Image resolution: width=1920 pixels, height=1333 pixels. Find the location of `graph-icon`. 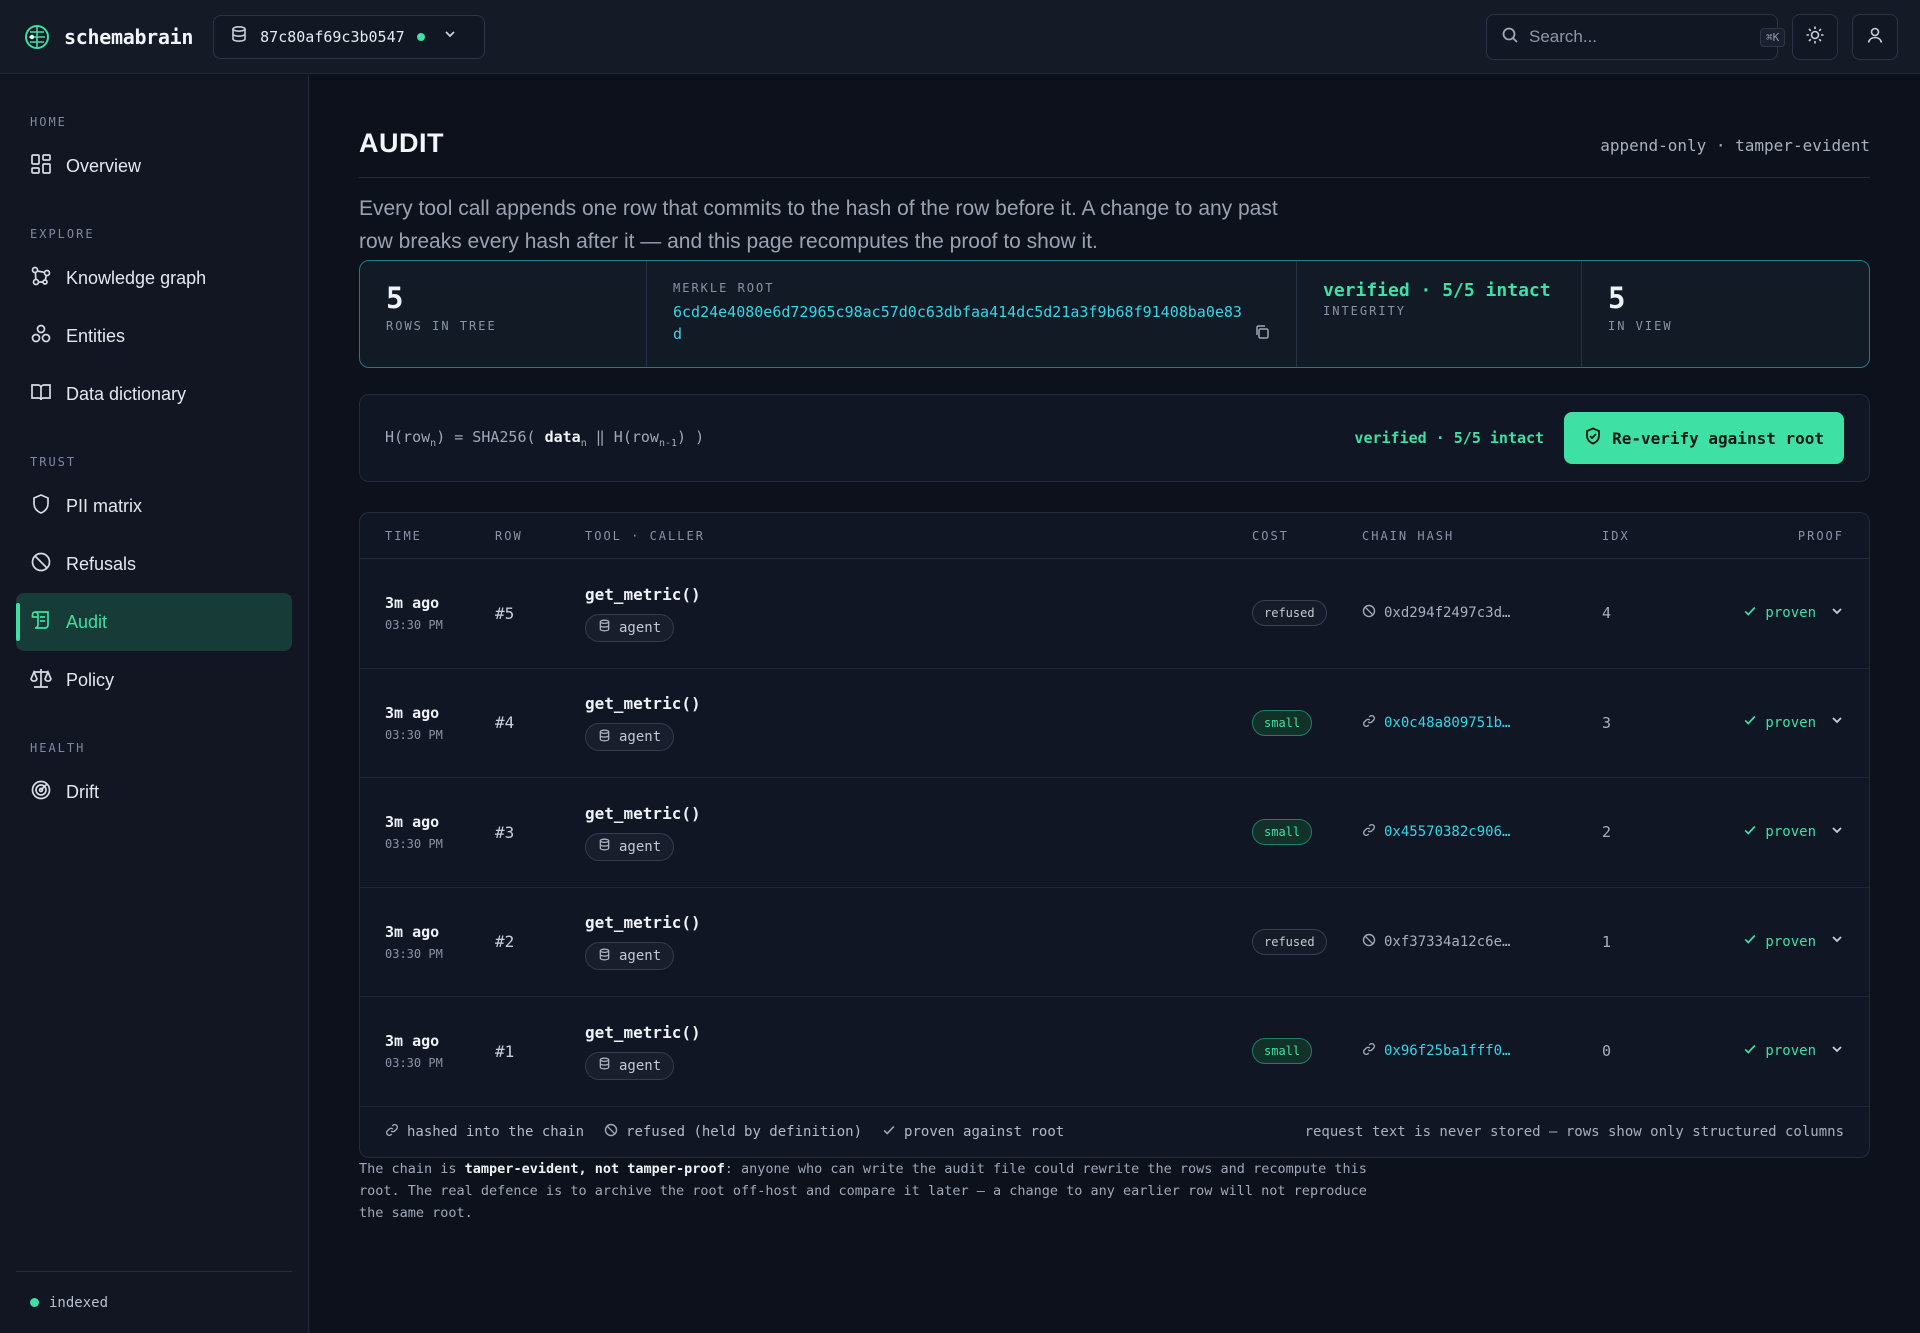

graph-icon is located at coordinates (41, 278).